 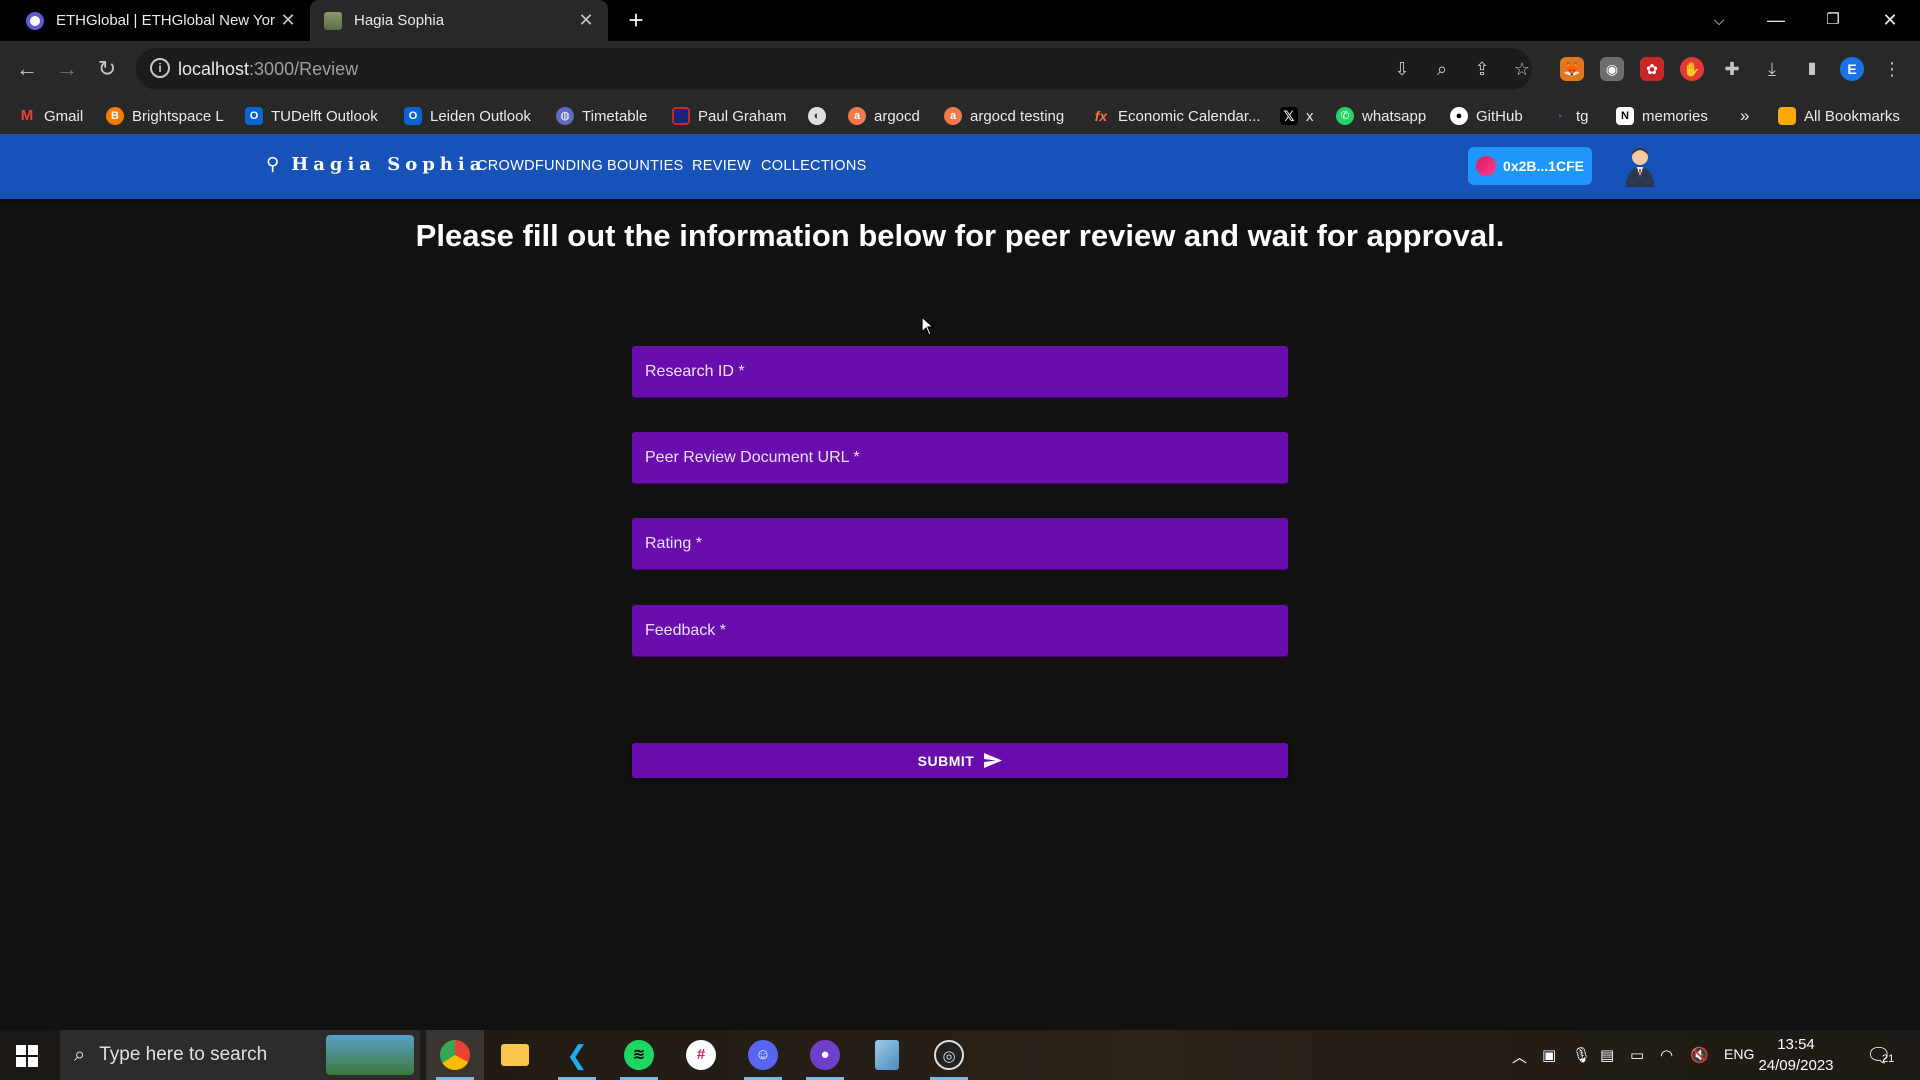 What do you see at coordinates (960, 371) in the screenshot?
I see `research-id-input` at bounding box center [960, 371].